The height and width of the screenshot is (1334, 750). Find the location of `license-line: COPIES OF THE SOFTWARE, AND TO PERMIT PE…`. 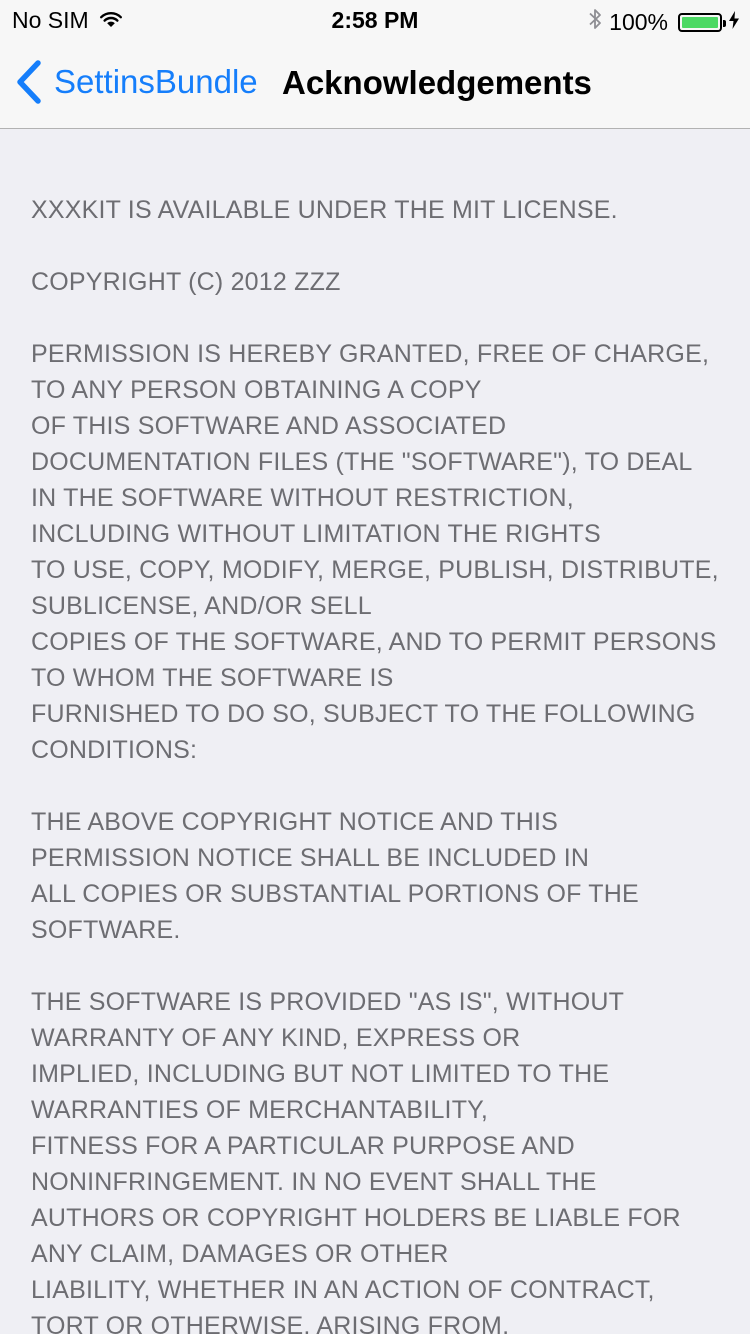

license-line: COPIES OF THE SOFTWARE, AND TO PERMIT PE… is located at coordinates (374, 642).